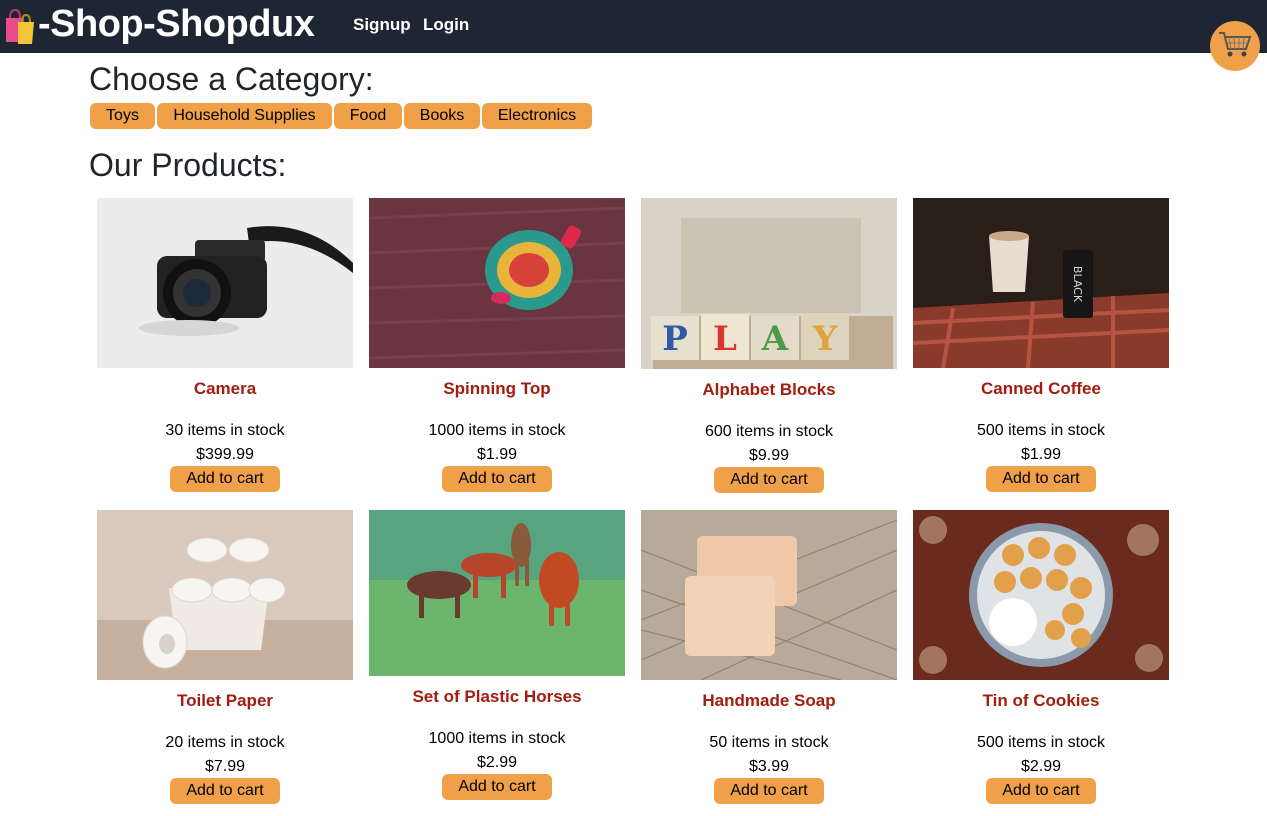 The image size is (1267, 816). Describe the element at coordinates (497, 697) in the screenshot. I see `product-name: Set of Plastic Horses` at that location.